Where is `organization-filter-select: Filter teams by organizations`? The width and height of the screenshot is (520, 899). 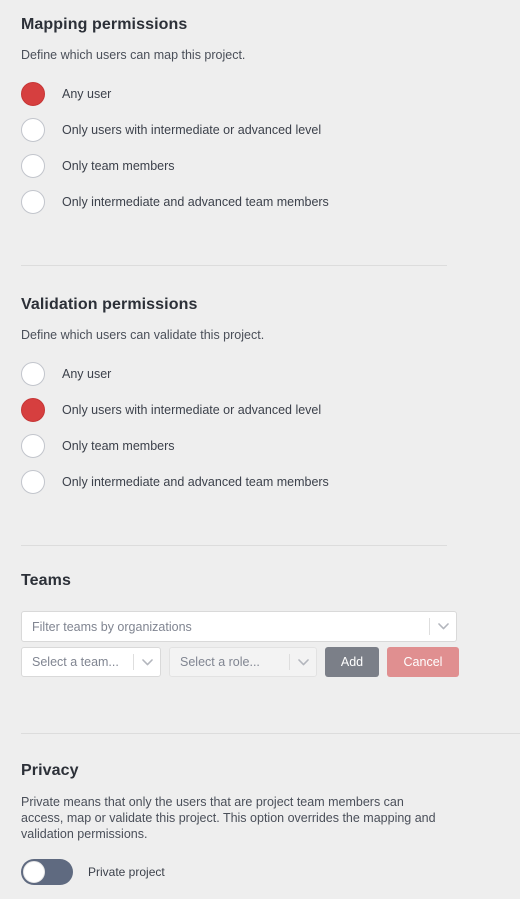
organization-filter-select: Filter teams by organizations is located at coordinates (239, 626).